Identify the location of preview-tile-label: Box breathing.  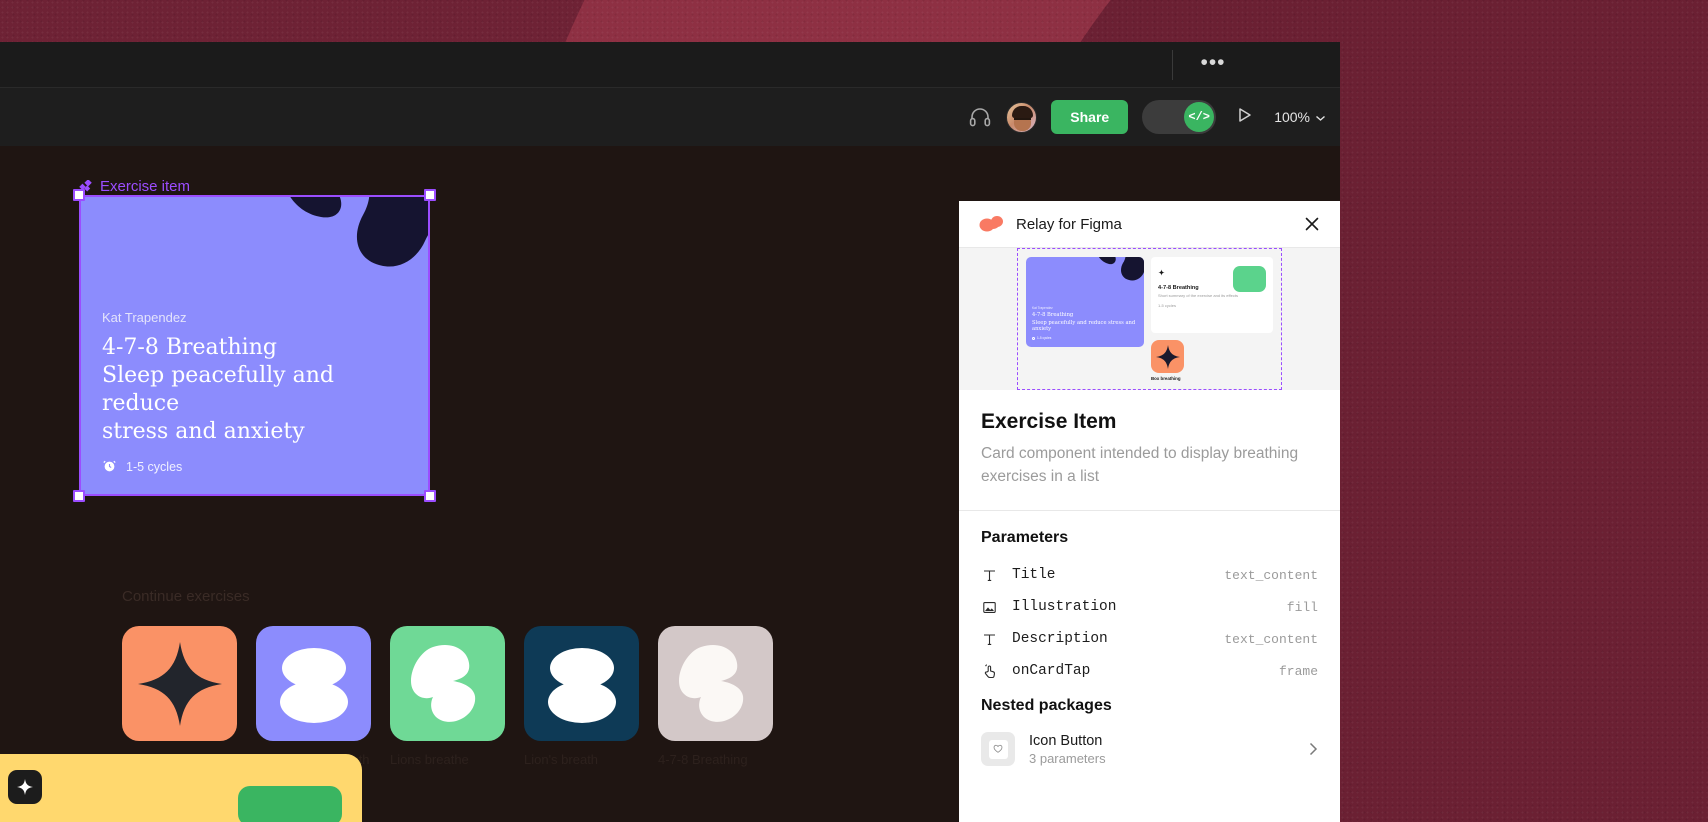
(1166, 378).